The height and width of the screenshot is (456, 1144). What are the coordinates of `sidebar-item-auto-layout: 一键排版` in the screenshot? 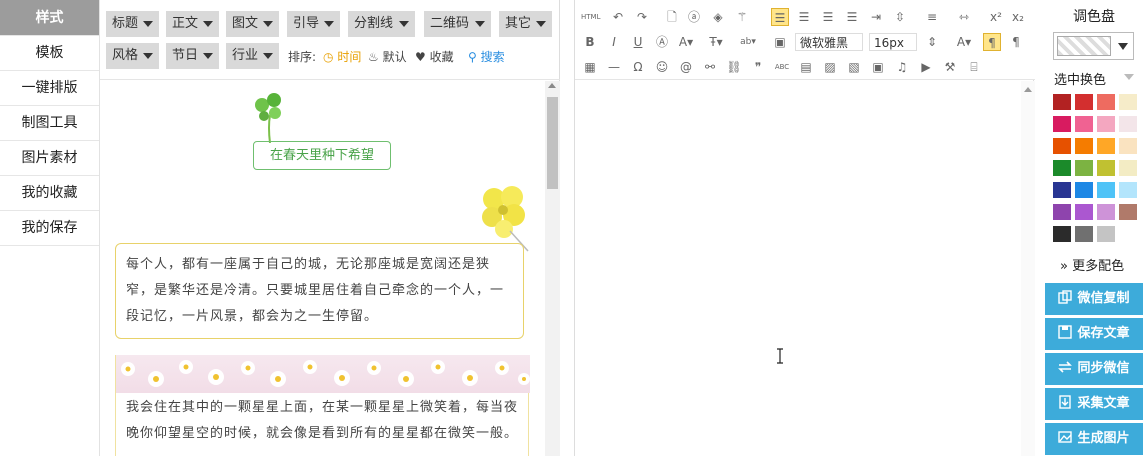 It's located at (49, 88).